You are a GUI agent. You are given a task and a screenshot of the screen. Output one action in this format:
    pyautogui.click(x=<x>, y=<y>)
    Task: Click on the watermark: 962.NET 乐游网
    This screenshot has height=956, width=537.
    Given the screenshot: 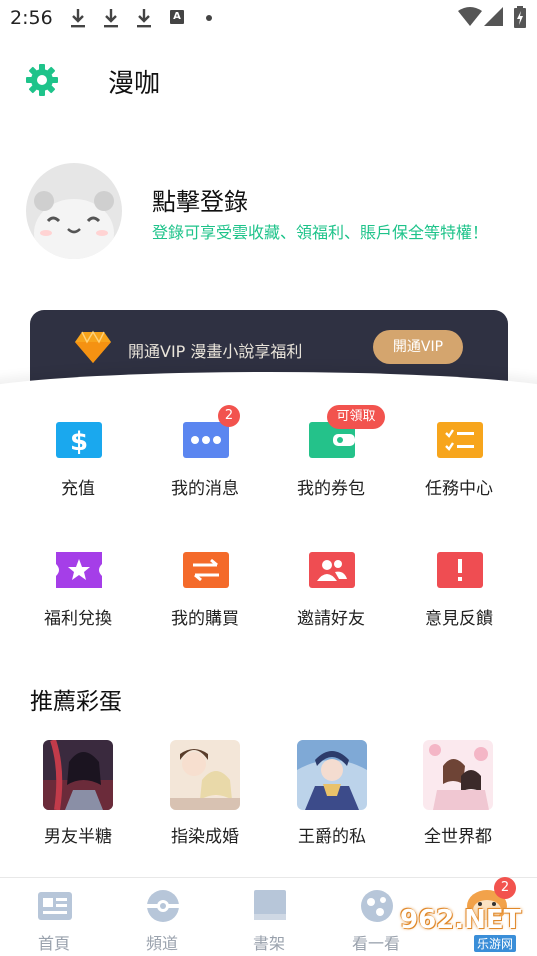 What is the action you would take?
    pyautogui.click(x=468, y=930)
    